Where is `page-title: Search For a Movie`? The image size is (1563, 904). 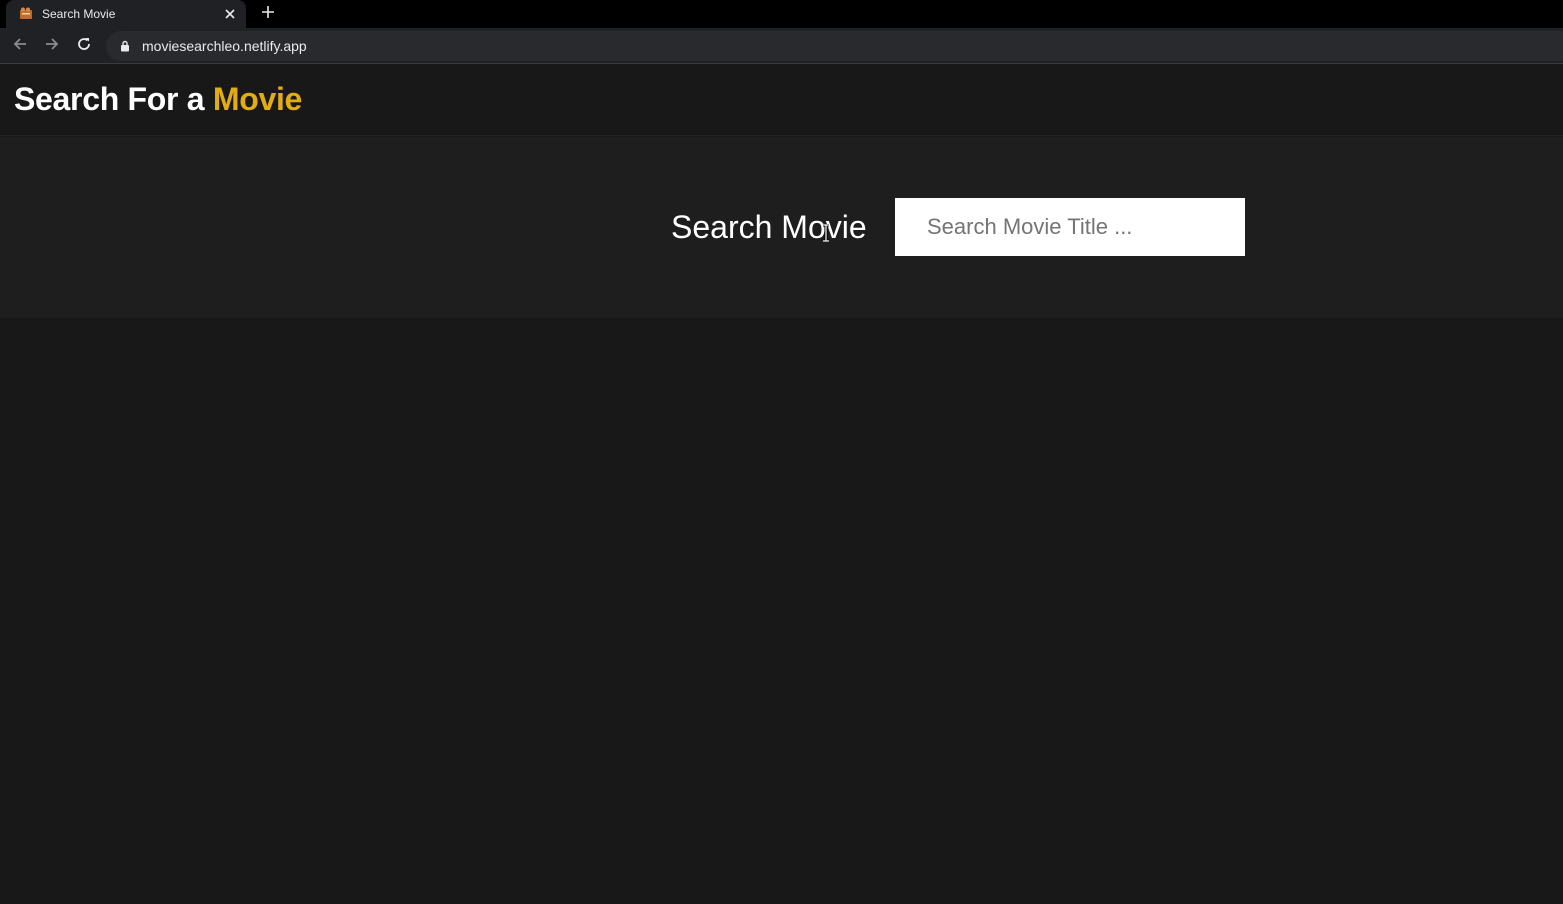 page-title: Search For a Movie is located at coordinates (158, 99).